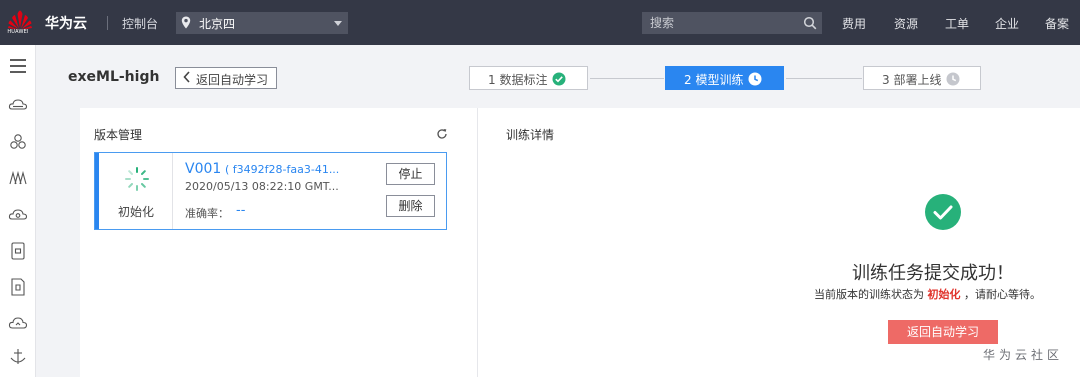 The height and width of the screenshot is (377, 1080). I want to click on status-description: 当前版本的训练状态为 初始化 ，请耐心等待。, so click(927, 294).